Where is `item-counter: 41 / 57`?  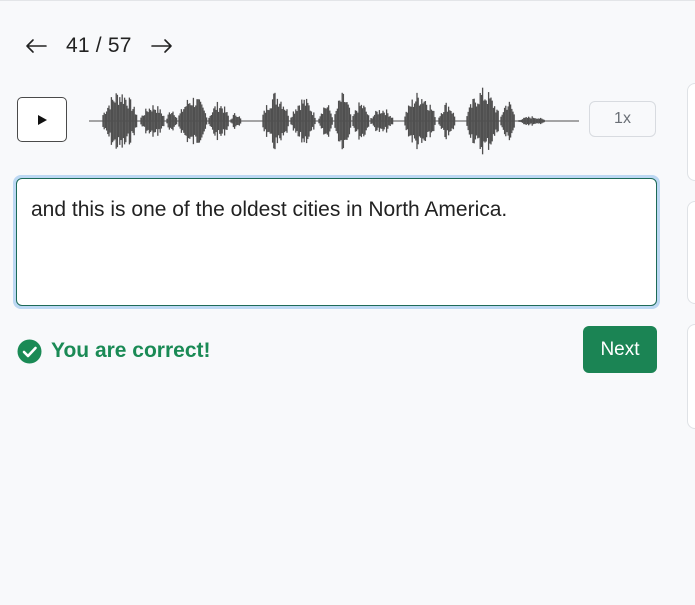 item-counter: 41 / 57 is located at coordinates (99, 45).